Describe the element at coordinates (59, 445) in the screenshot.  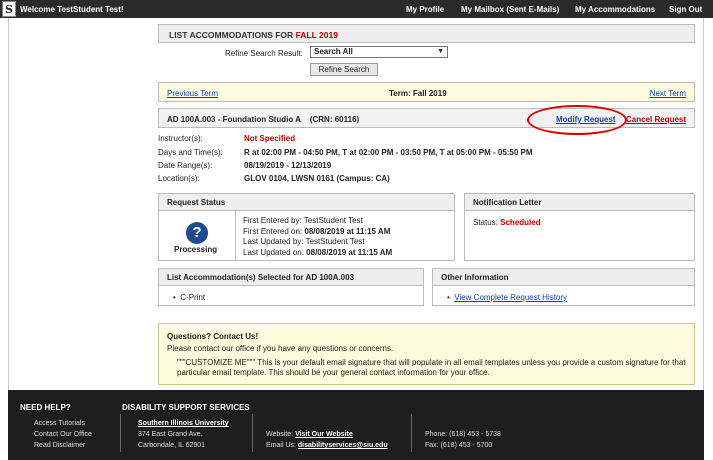
I see `footer-link-disclaimer: Read Disclaimer` at that location.